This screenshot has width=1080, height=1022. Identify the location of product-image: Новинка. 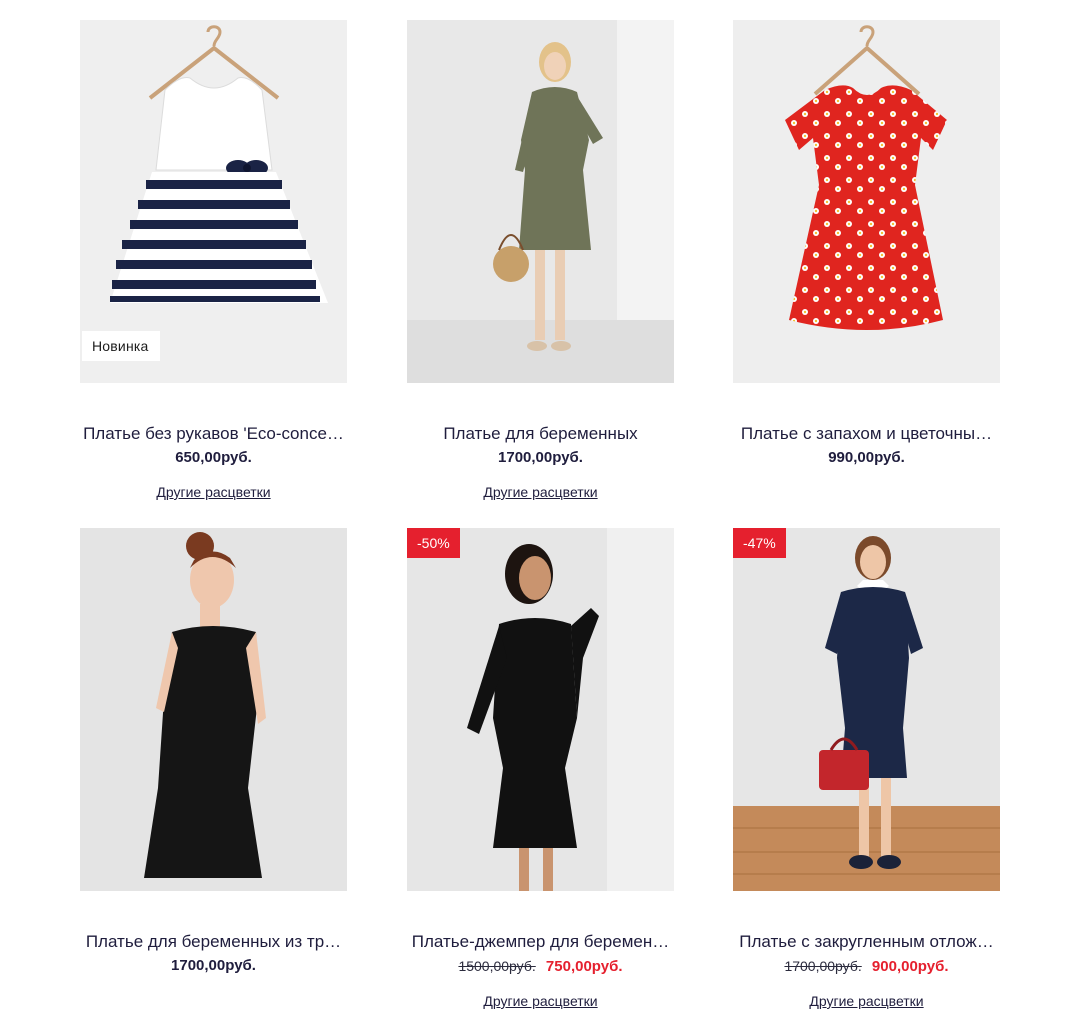
(213, 201).